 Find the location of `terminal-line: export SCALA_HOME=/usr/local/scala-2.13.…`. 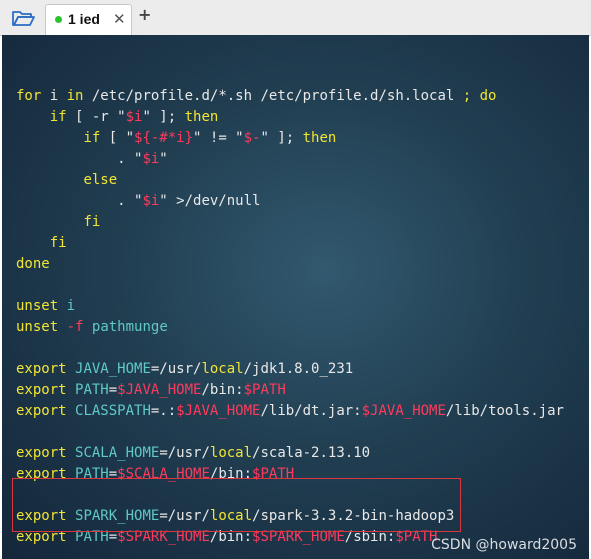

terminal-line: export SCALA_HOME=/usr/local/scala-2.13.… is located at coordinates (290, 453).